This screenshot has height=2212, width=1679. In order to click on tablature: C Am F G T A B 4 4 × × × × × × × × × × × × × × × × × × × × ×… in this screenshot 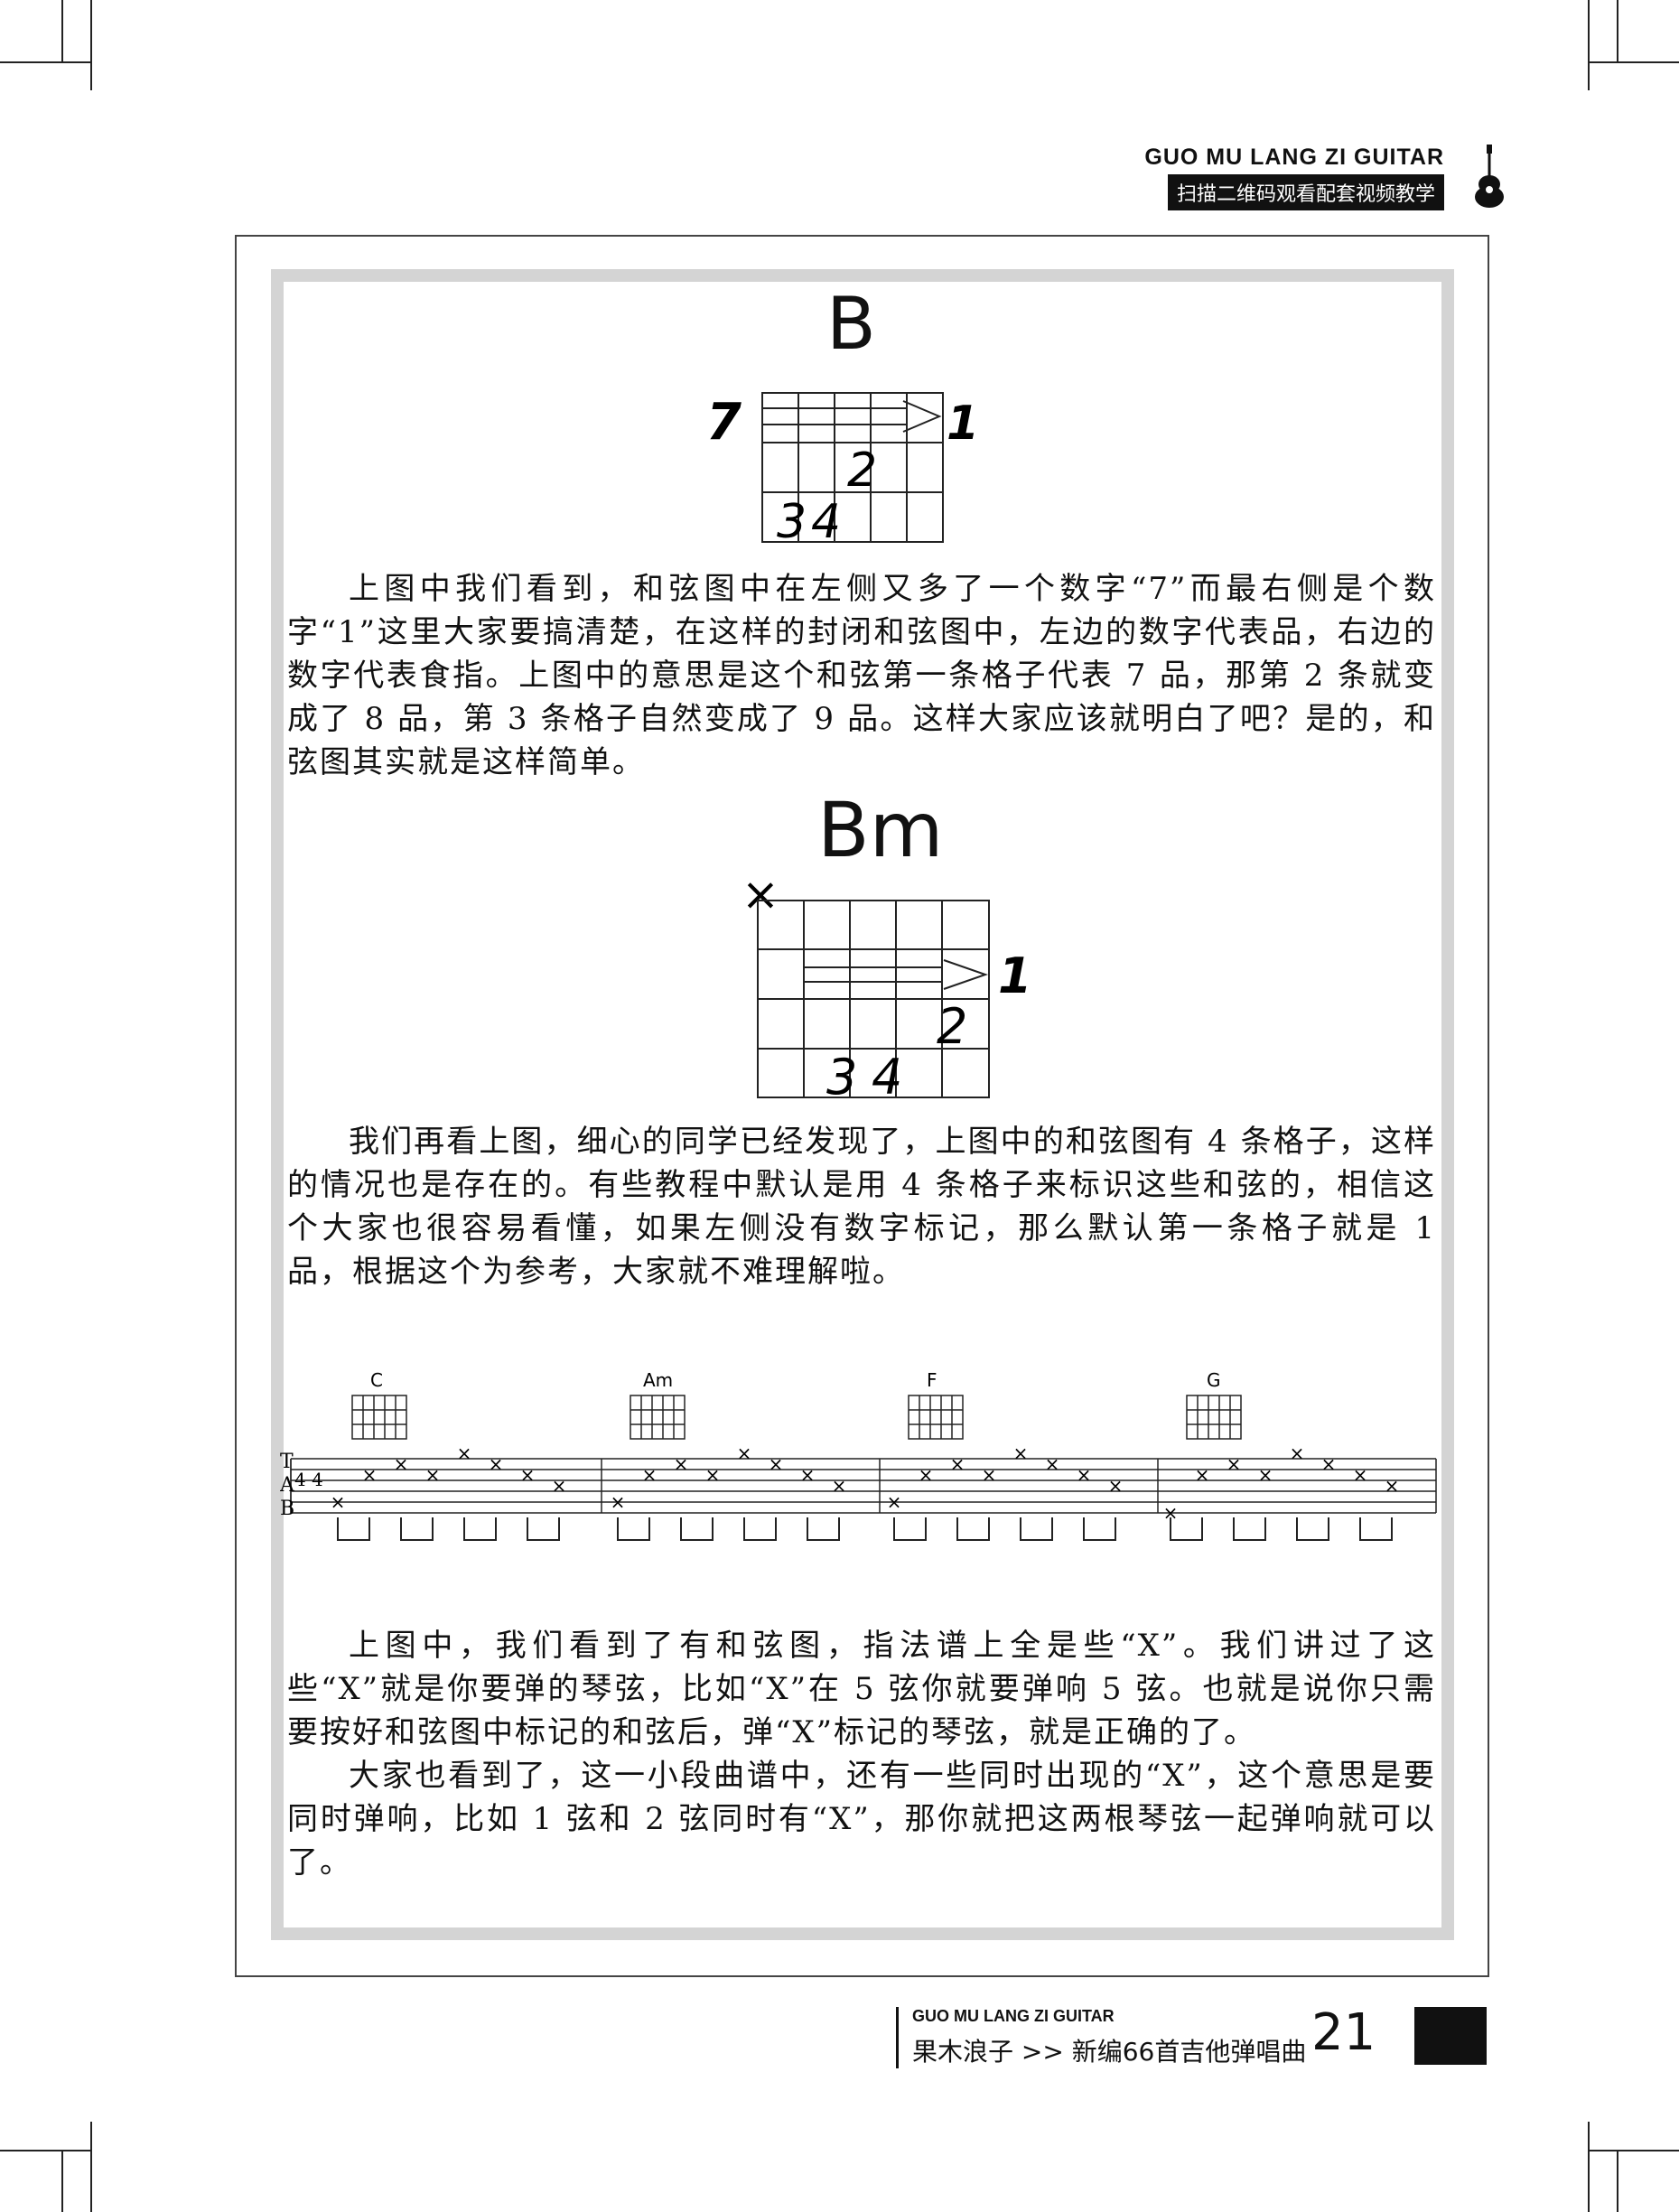, I will do `click(858, 1455)`.